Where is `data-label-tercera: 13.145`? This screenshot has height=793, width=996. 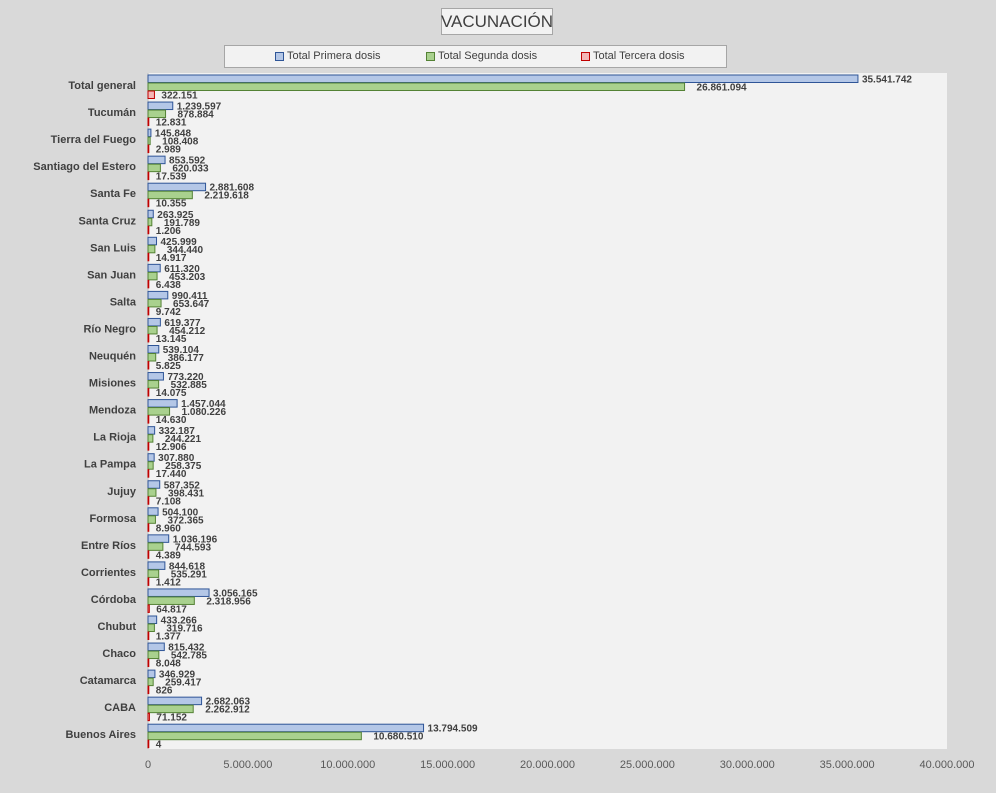
data-label-tercera: 13.145 is located at coordinates (171, 339).